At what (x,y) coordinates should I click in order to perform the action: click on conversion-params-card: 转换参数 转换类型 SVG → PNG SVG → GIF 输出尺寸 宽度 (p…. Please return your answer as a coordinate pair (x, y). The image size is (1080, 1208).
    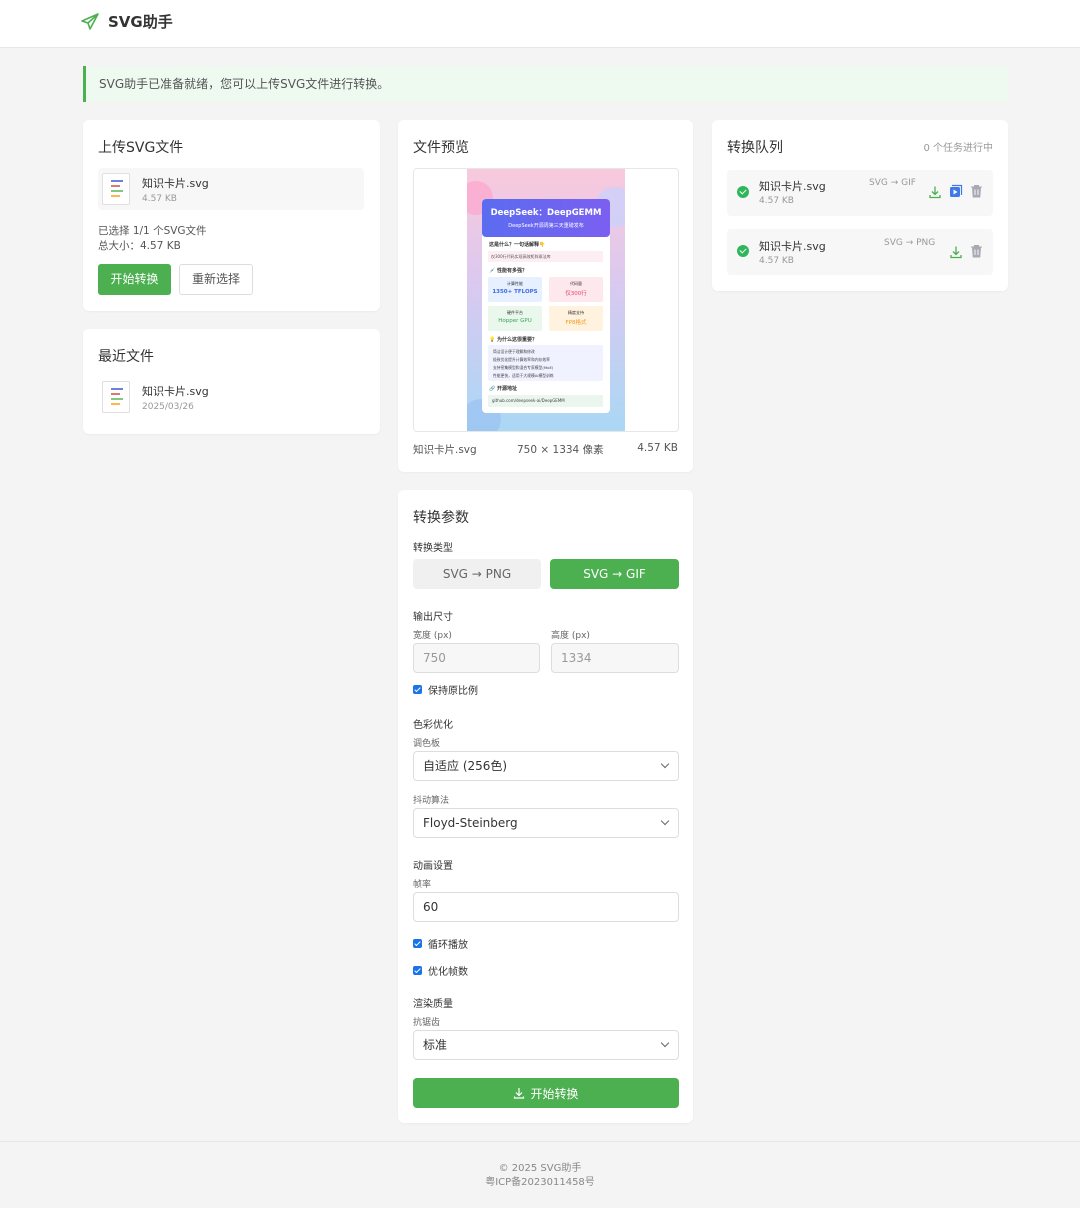
    Looking at the image, I should click on (545, 806).